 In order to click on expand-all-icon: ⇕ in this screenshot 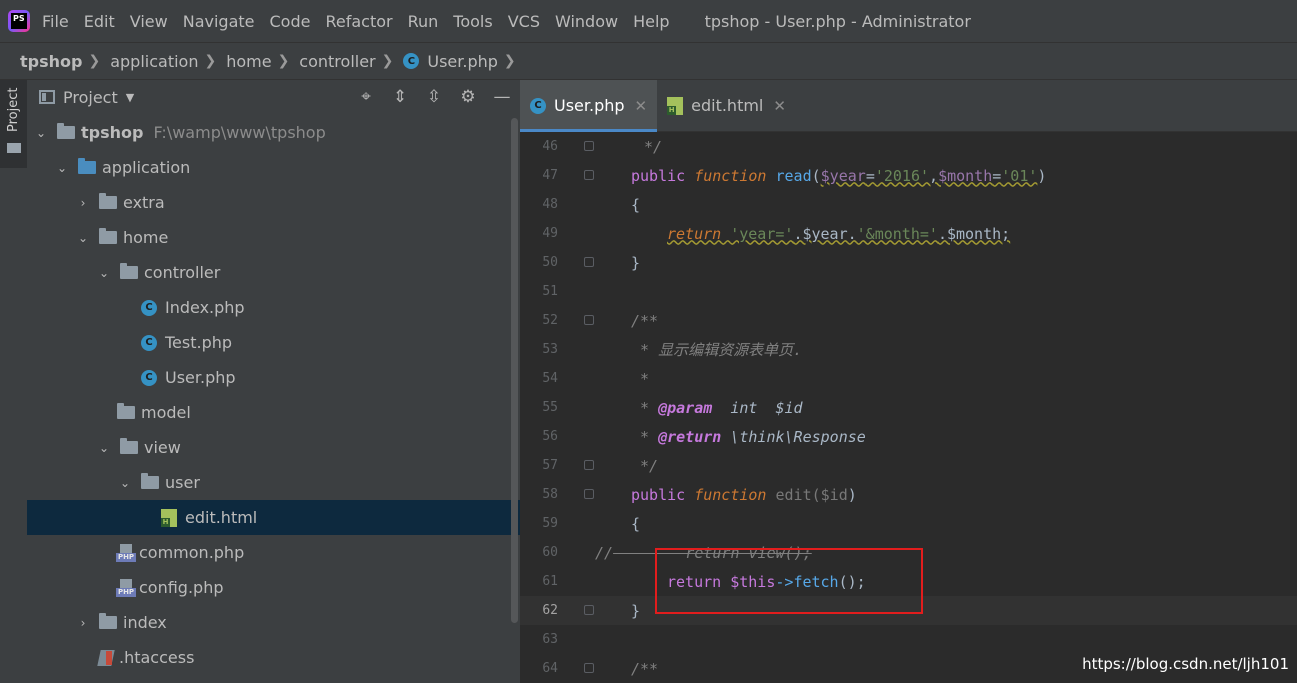, I will do `click(400, 97)`.